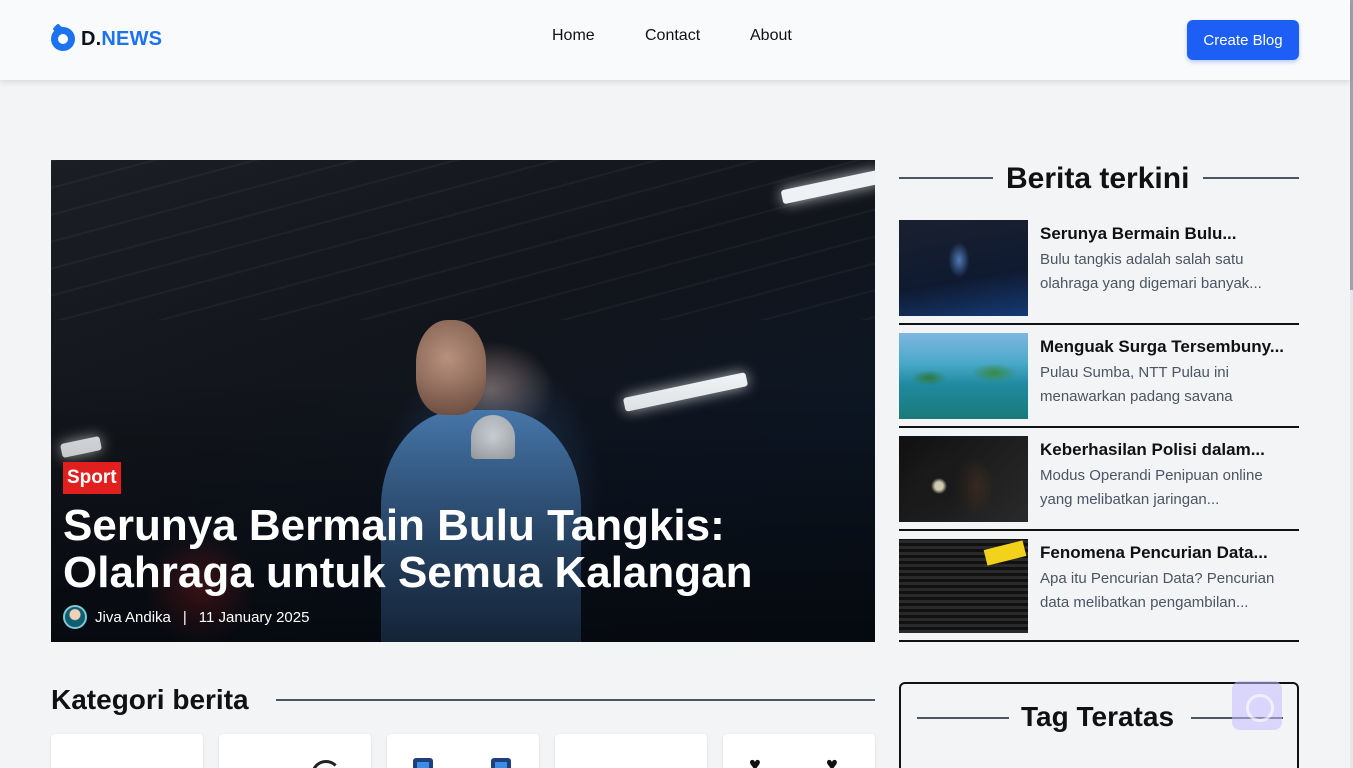 This screenshot has height=768, width=1353. Describe the element at coordinates (1257, 705) in the screenshot. I see `floating-action-button` at that location.